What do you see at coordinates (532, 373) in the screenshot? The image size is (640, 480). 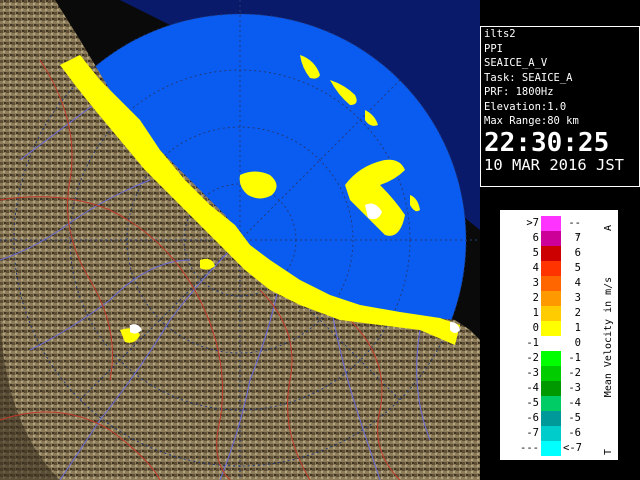 I see `legend-lower-label: -3` at bounding box center [532, 373].